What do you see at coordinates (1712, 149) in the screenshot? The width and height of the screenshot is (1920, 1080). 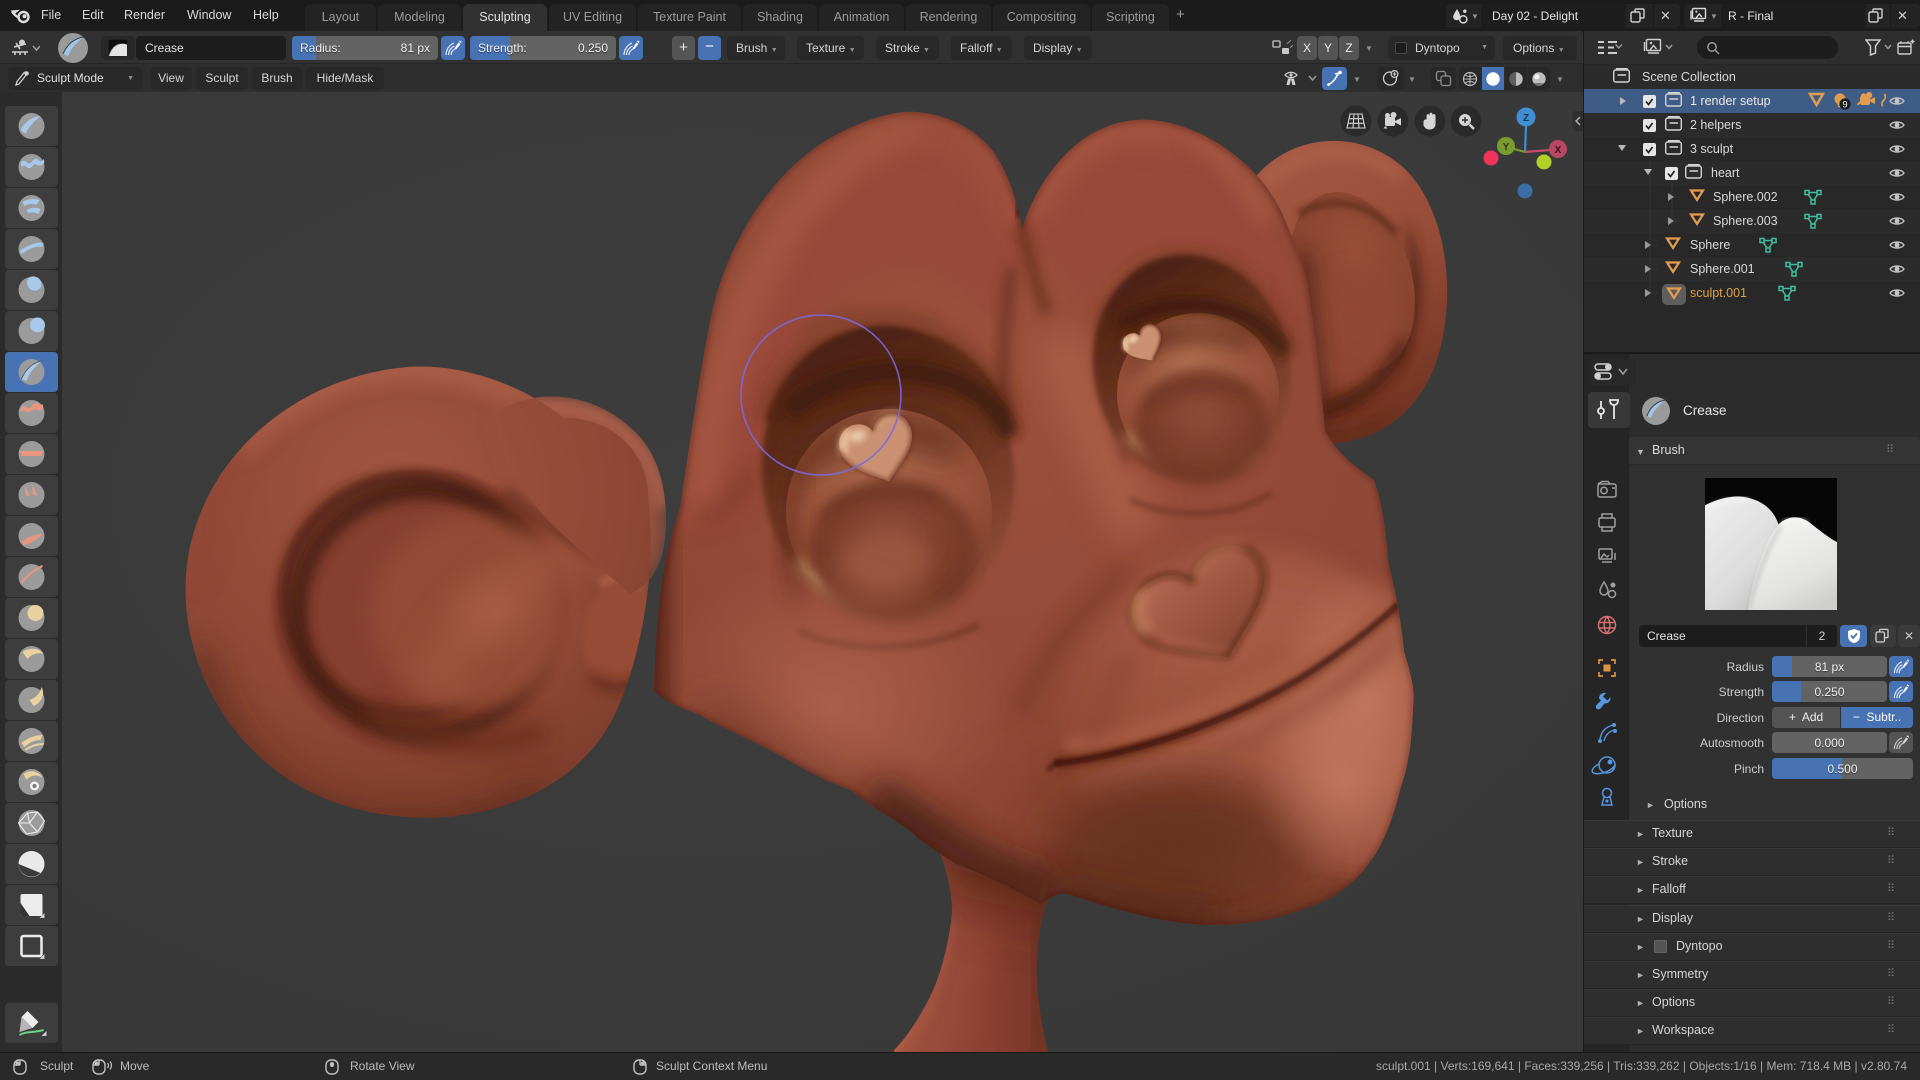 I see `svg-text: 3 sculpt` at bounding box center [1712, 149].